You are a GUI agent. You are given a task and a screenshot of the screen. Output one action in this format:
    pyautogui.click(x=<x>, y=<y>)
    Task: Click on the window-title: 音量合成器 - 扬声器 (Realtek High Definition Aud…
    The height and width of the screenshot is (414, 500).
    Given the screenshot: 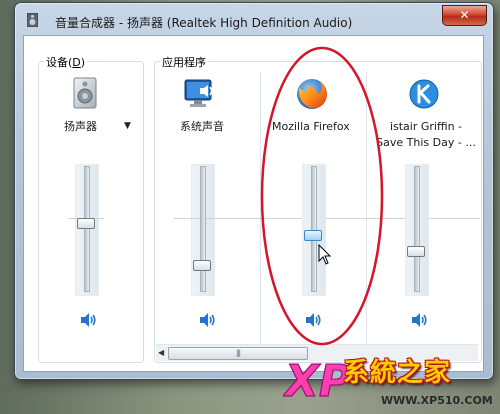 What is the action you would take?
    pyautogui.click(x=204, y=23)
    